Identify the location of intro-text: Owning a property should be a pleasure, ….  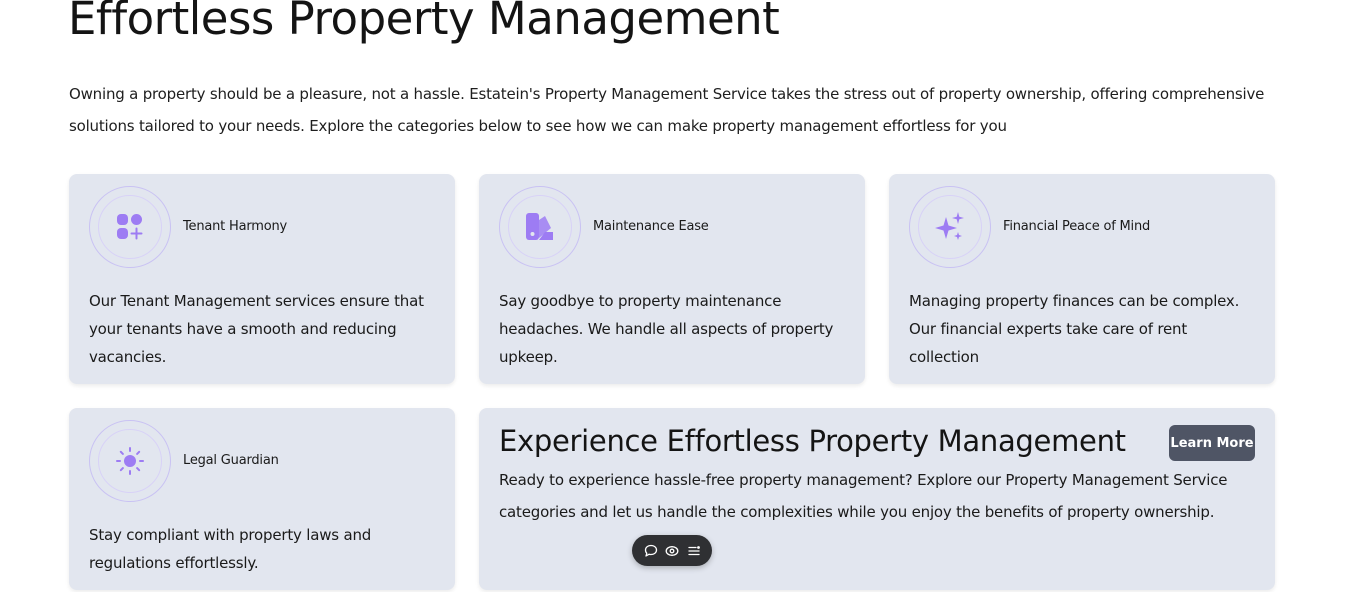
(667, 110).